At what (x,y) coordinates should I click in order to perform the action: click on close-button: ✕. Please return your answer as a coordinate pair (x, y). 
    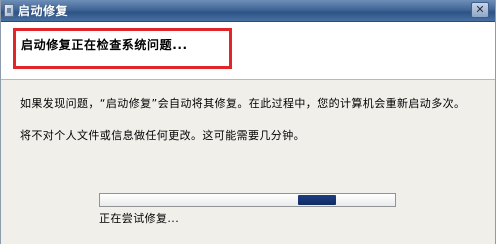
    Looking at the image, I should click on (480, 10).